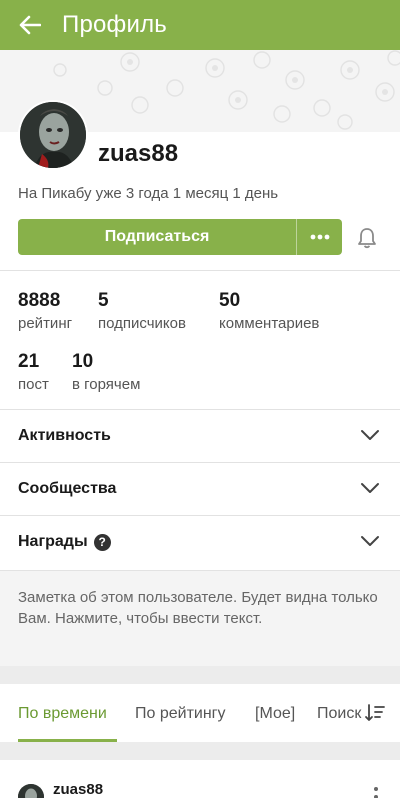 Image resolution: width=400 pixels, height=798 pixels. What do you see at coordinates (106, 373) in the screenshot?
I see `stat-hot: 10 в горячем` at bounding box center [106, 373].